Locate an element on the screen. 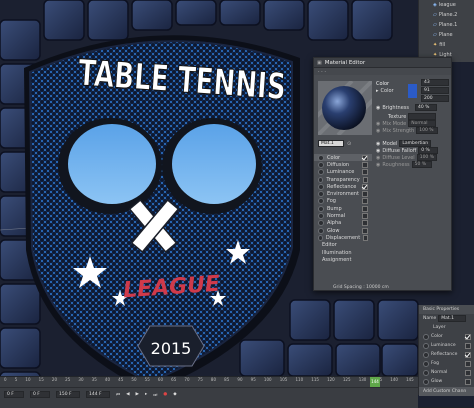  object-label: league is located at coordinates (447, 5).